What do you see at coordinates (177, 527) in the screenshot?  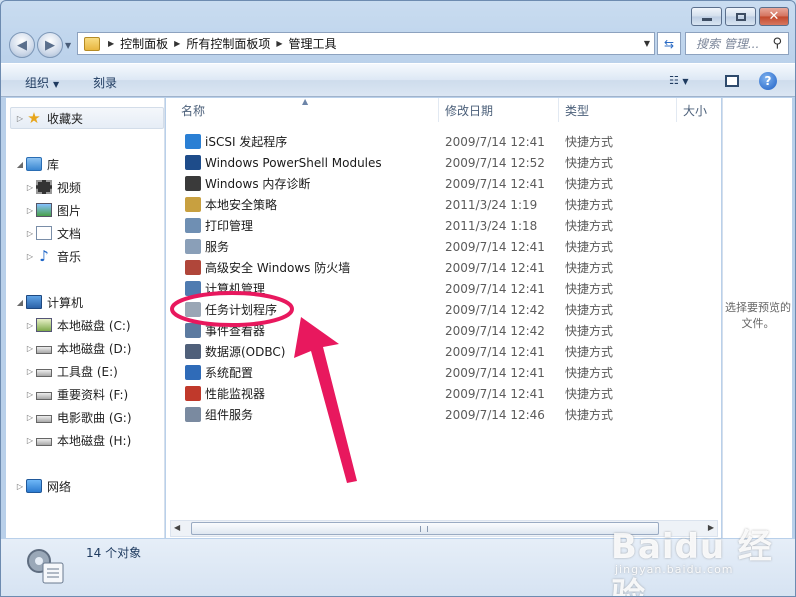 I see `scroll-left-icon: ◀` at bounding box center [177, 527].